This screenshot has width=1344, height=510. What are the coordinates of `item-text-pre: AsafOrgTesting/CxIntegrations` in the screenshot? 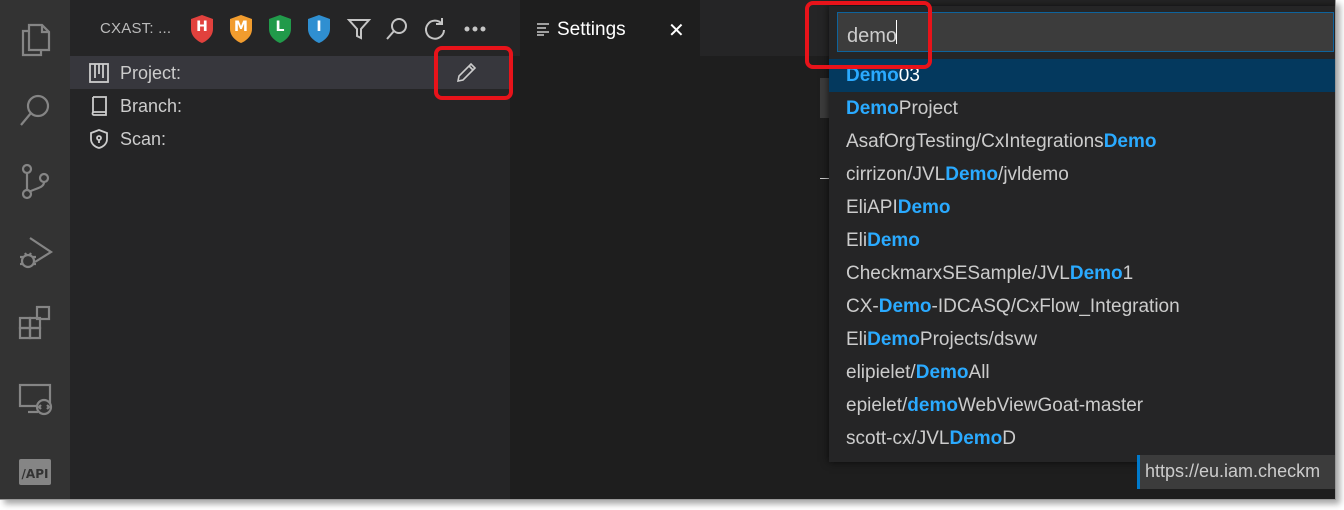 It's located at (975, 141).